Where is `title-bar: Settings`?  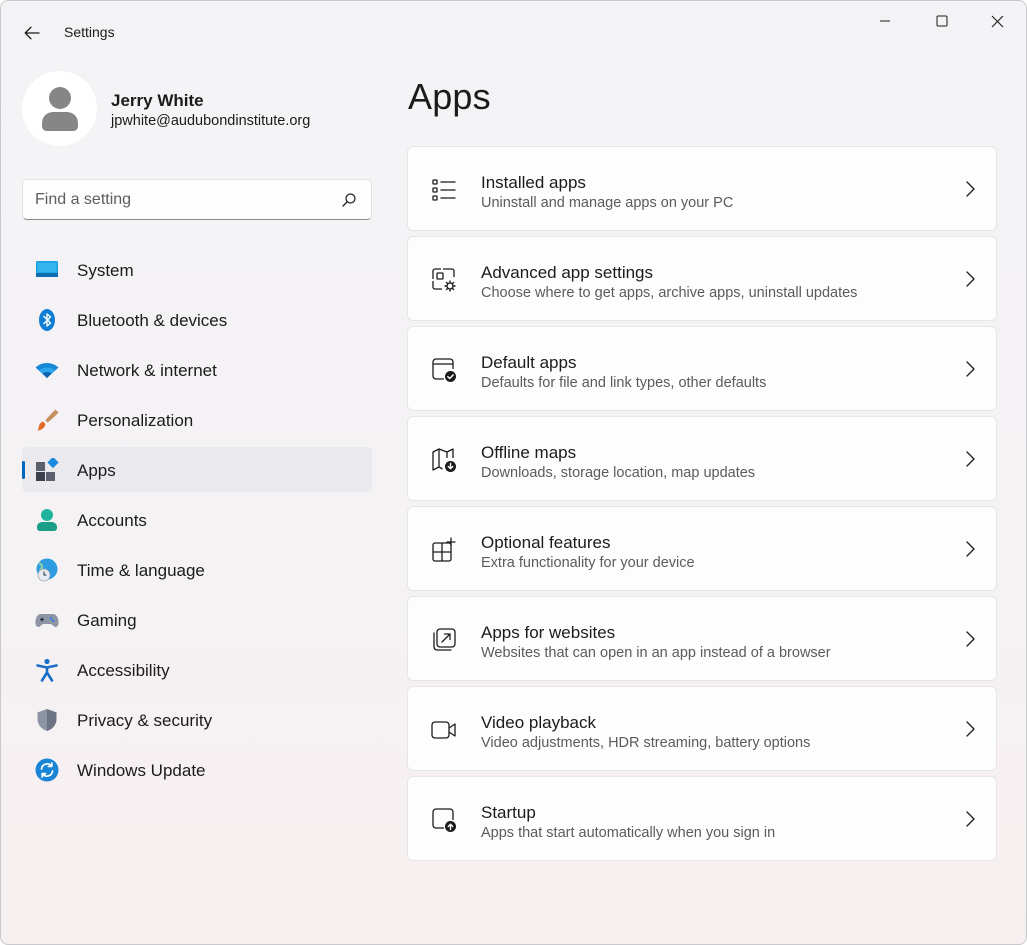
title-bar: Settings is located at coordinates (513, 32).